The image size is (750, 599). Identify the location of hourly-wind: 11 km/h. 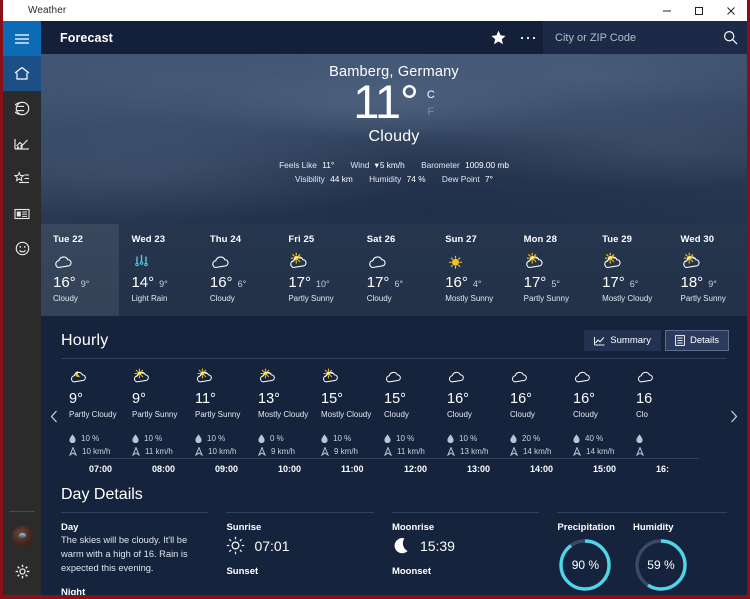
(163, 451).